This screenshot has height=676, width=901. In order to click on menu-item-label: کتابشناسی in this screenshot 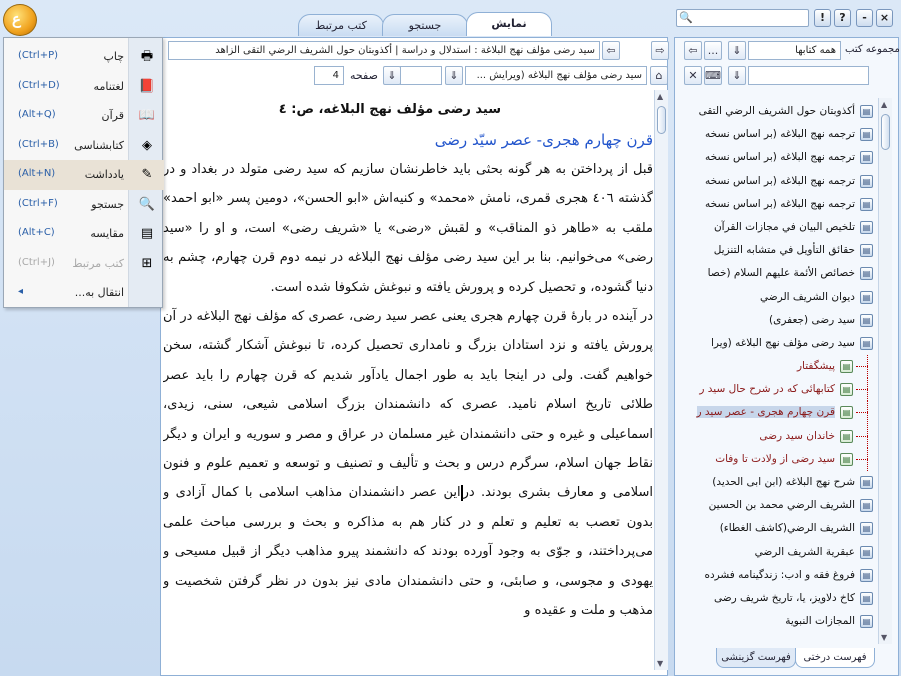, I will do `click(99, 145)`.